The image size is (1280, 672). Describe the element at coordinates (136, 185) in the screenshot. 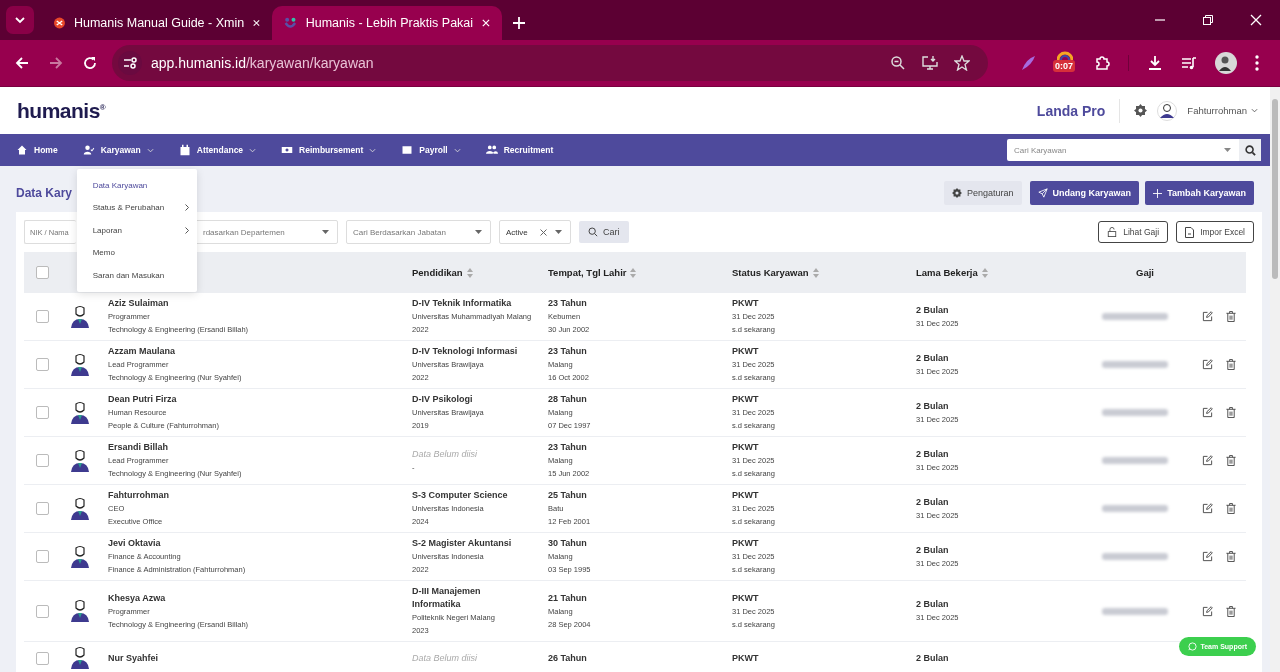

I see `menu-item: Data Karyawan` at that location.